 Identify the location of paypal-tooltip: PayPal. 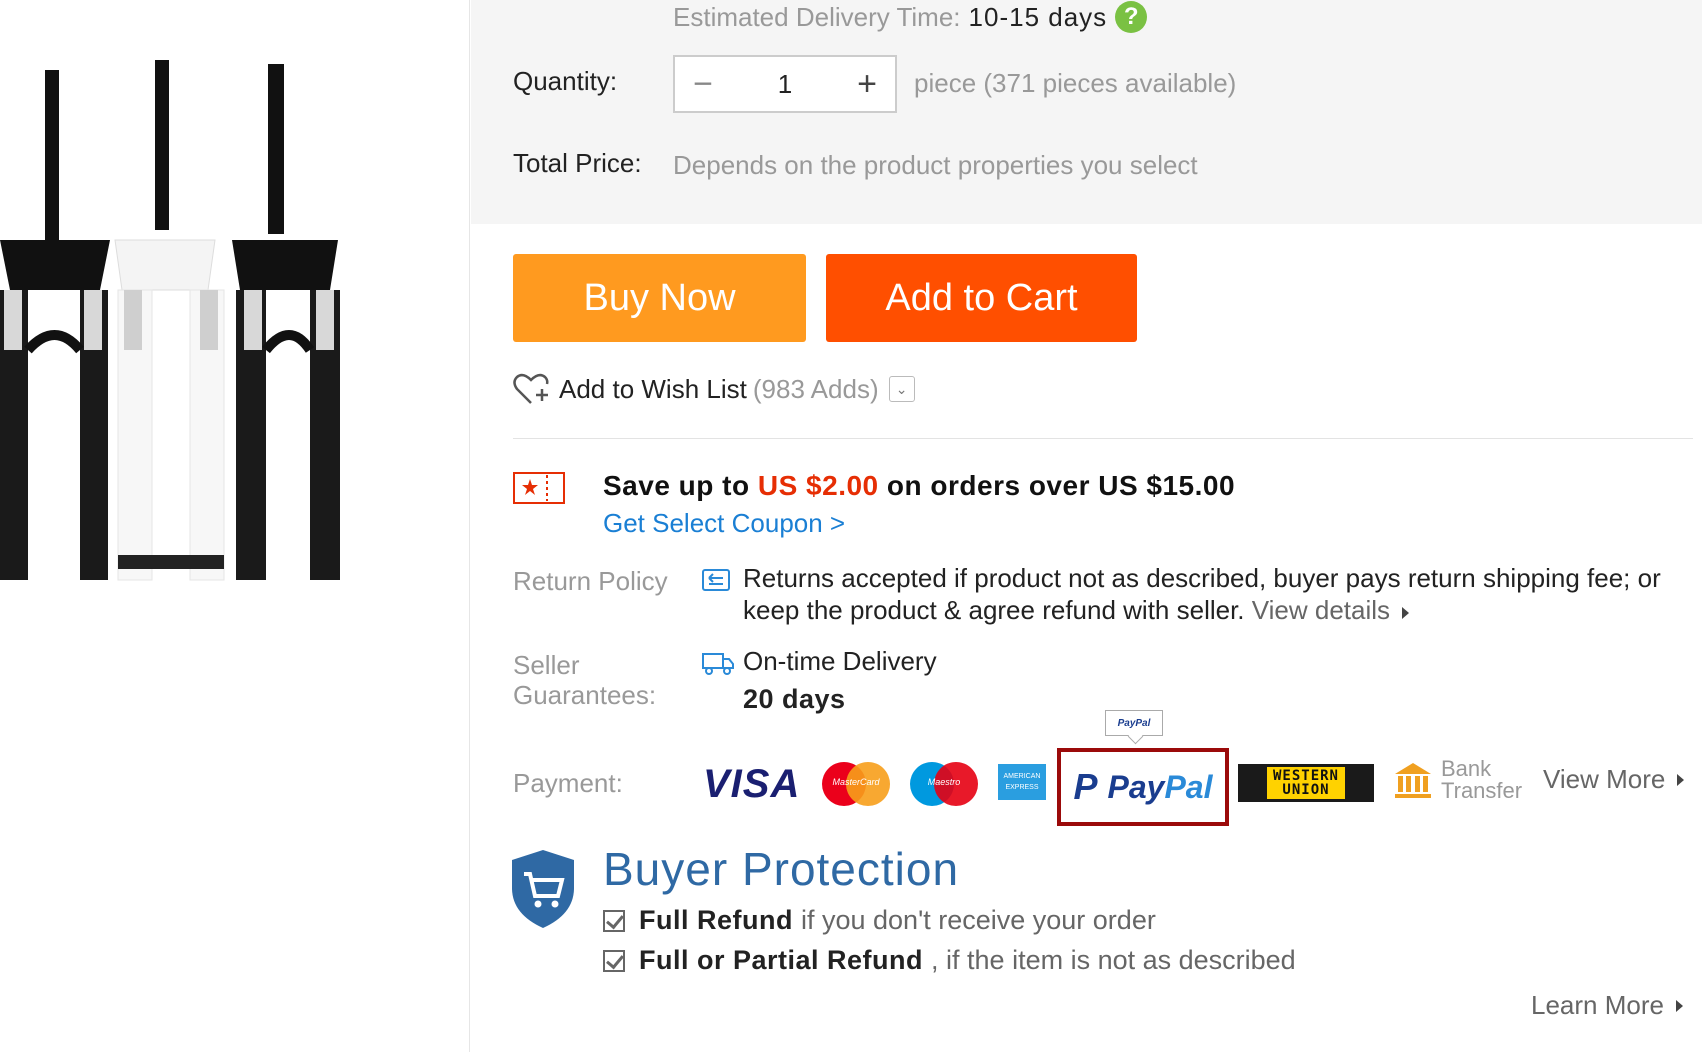
(1134, 723).